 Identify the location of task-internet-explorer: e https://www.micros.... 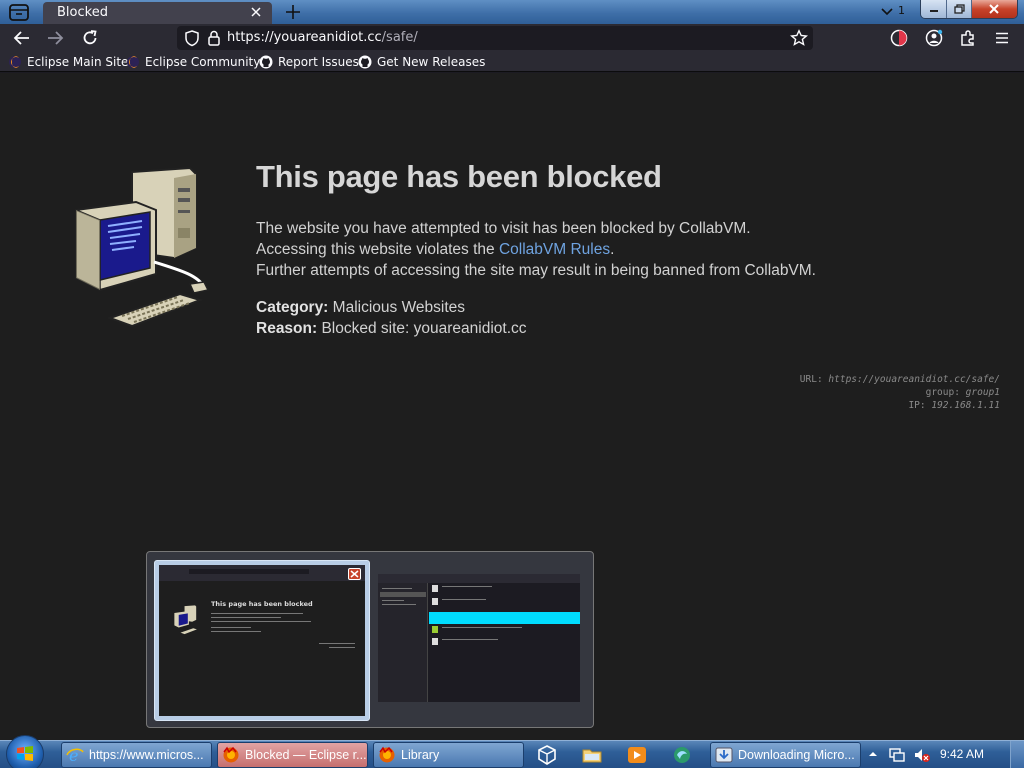
(136, 755).